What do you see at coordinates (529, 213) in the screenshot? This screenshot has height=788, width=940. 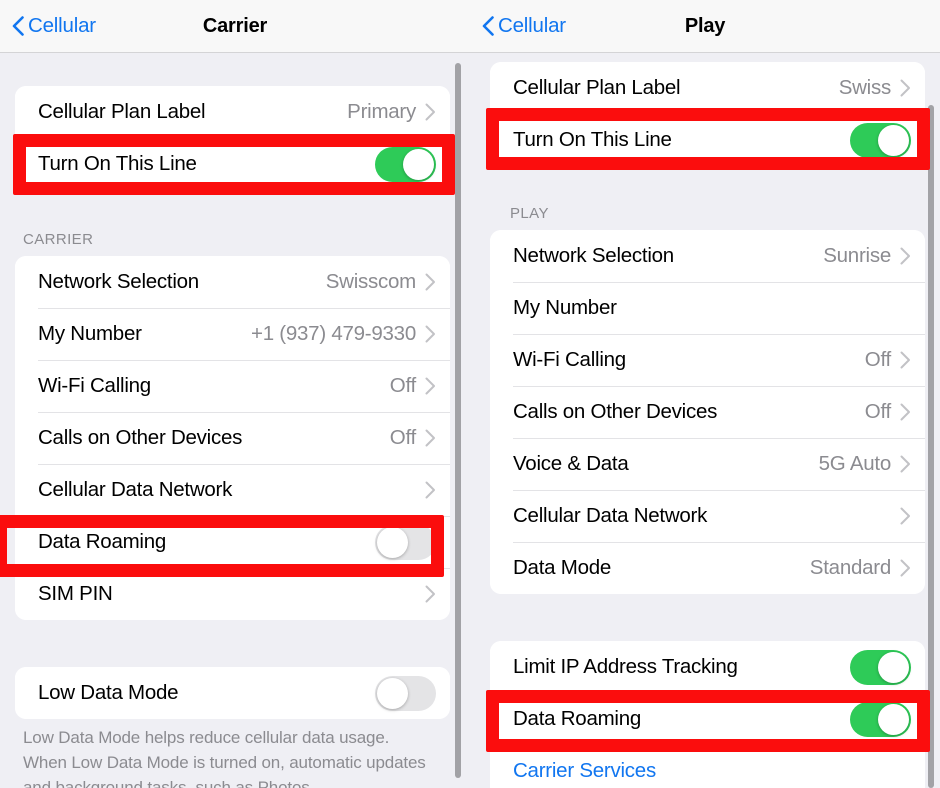 I see `right-section-header-play: PLAY` at bounding box center [529, 213].